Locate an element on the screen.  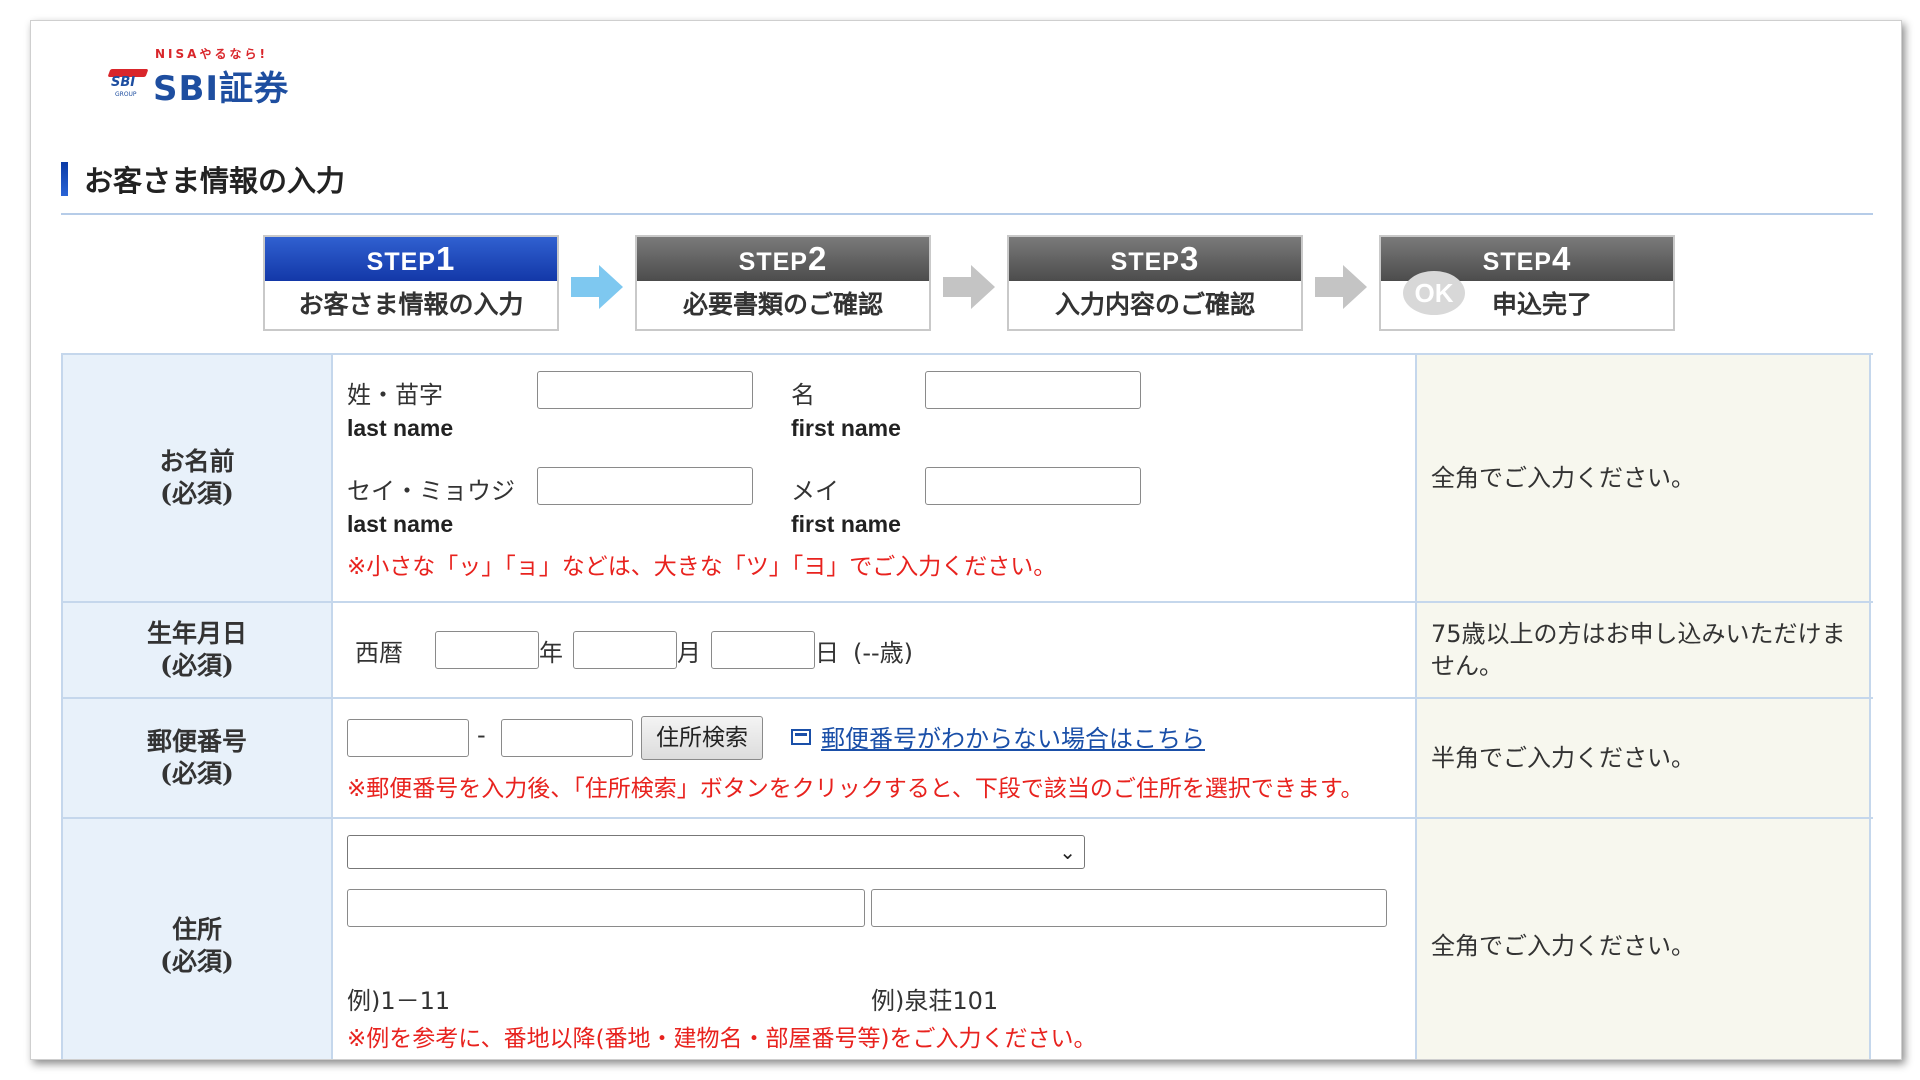
divider is located at coordinates (967, 214).